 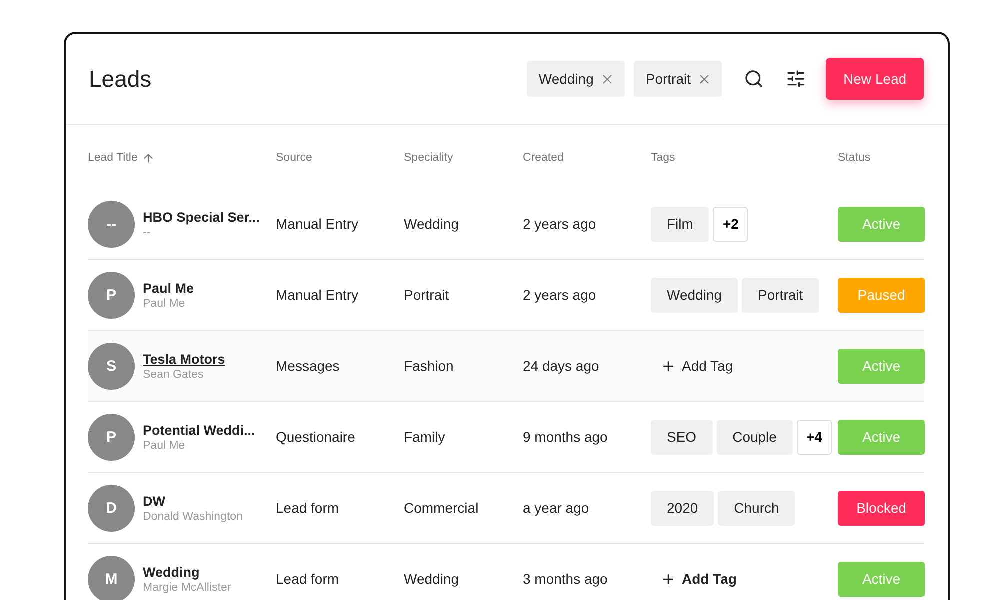 I want to click on sort-arrow-icon, so click(x=148, y=158).